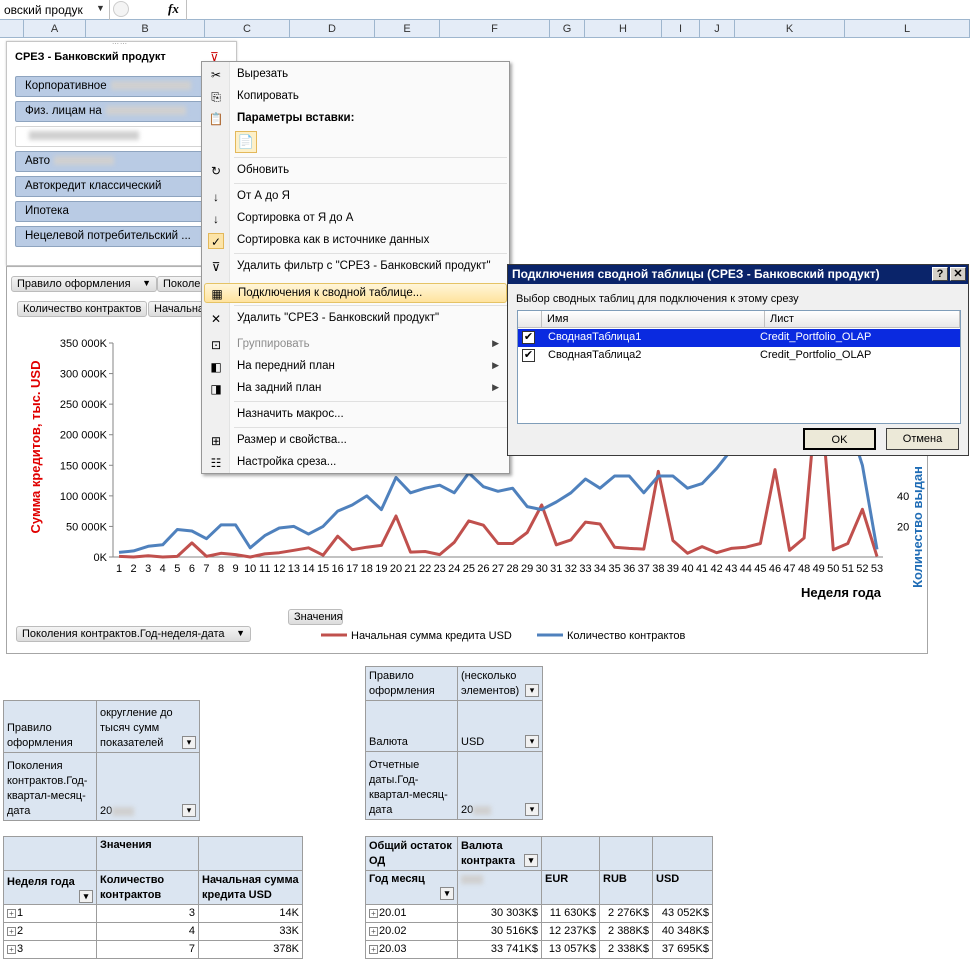 The image size is (970, 959). Describe the element at coordinates (355, 75) in the screenshot. I see `menu-item: ✂ Вырезать` at that location.